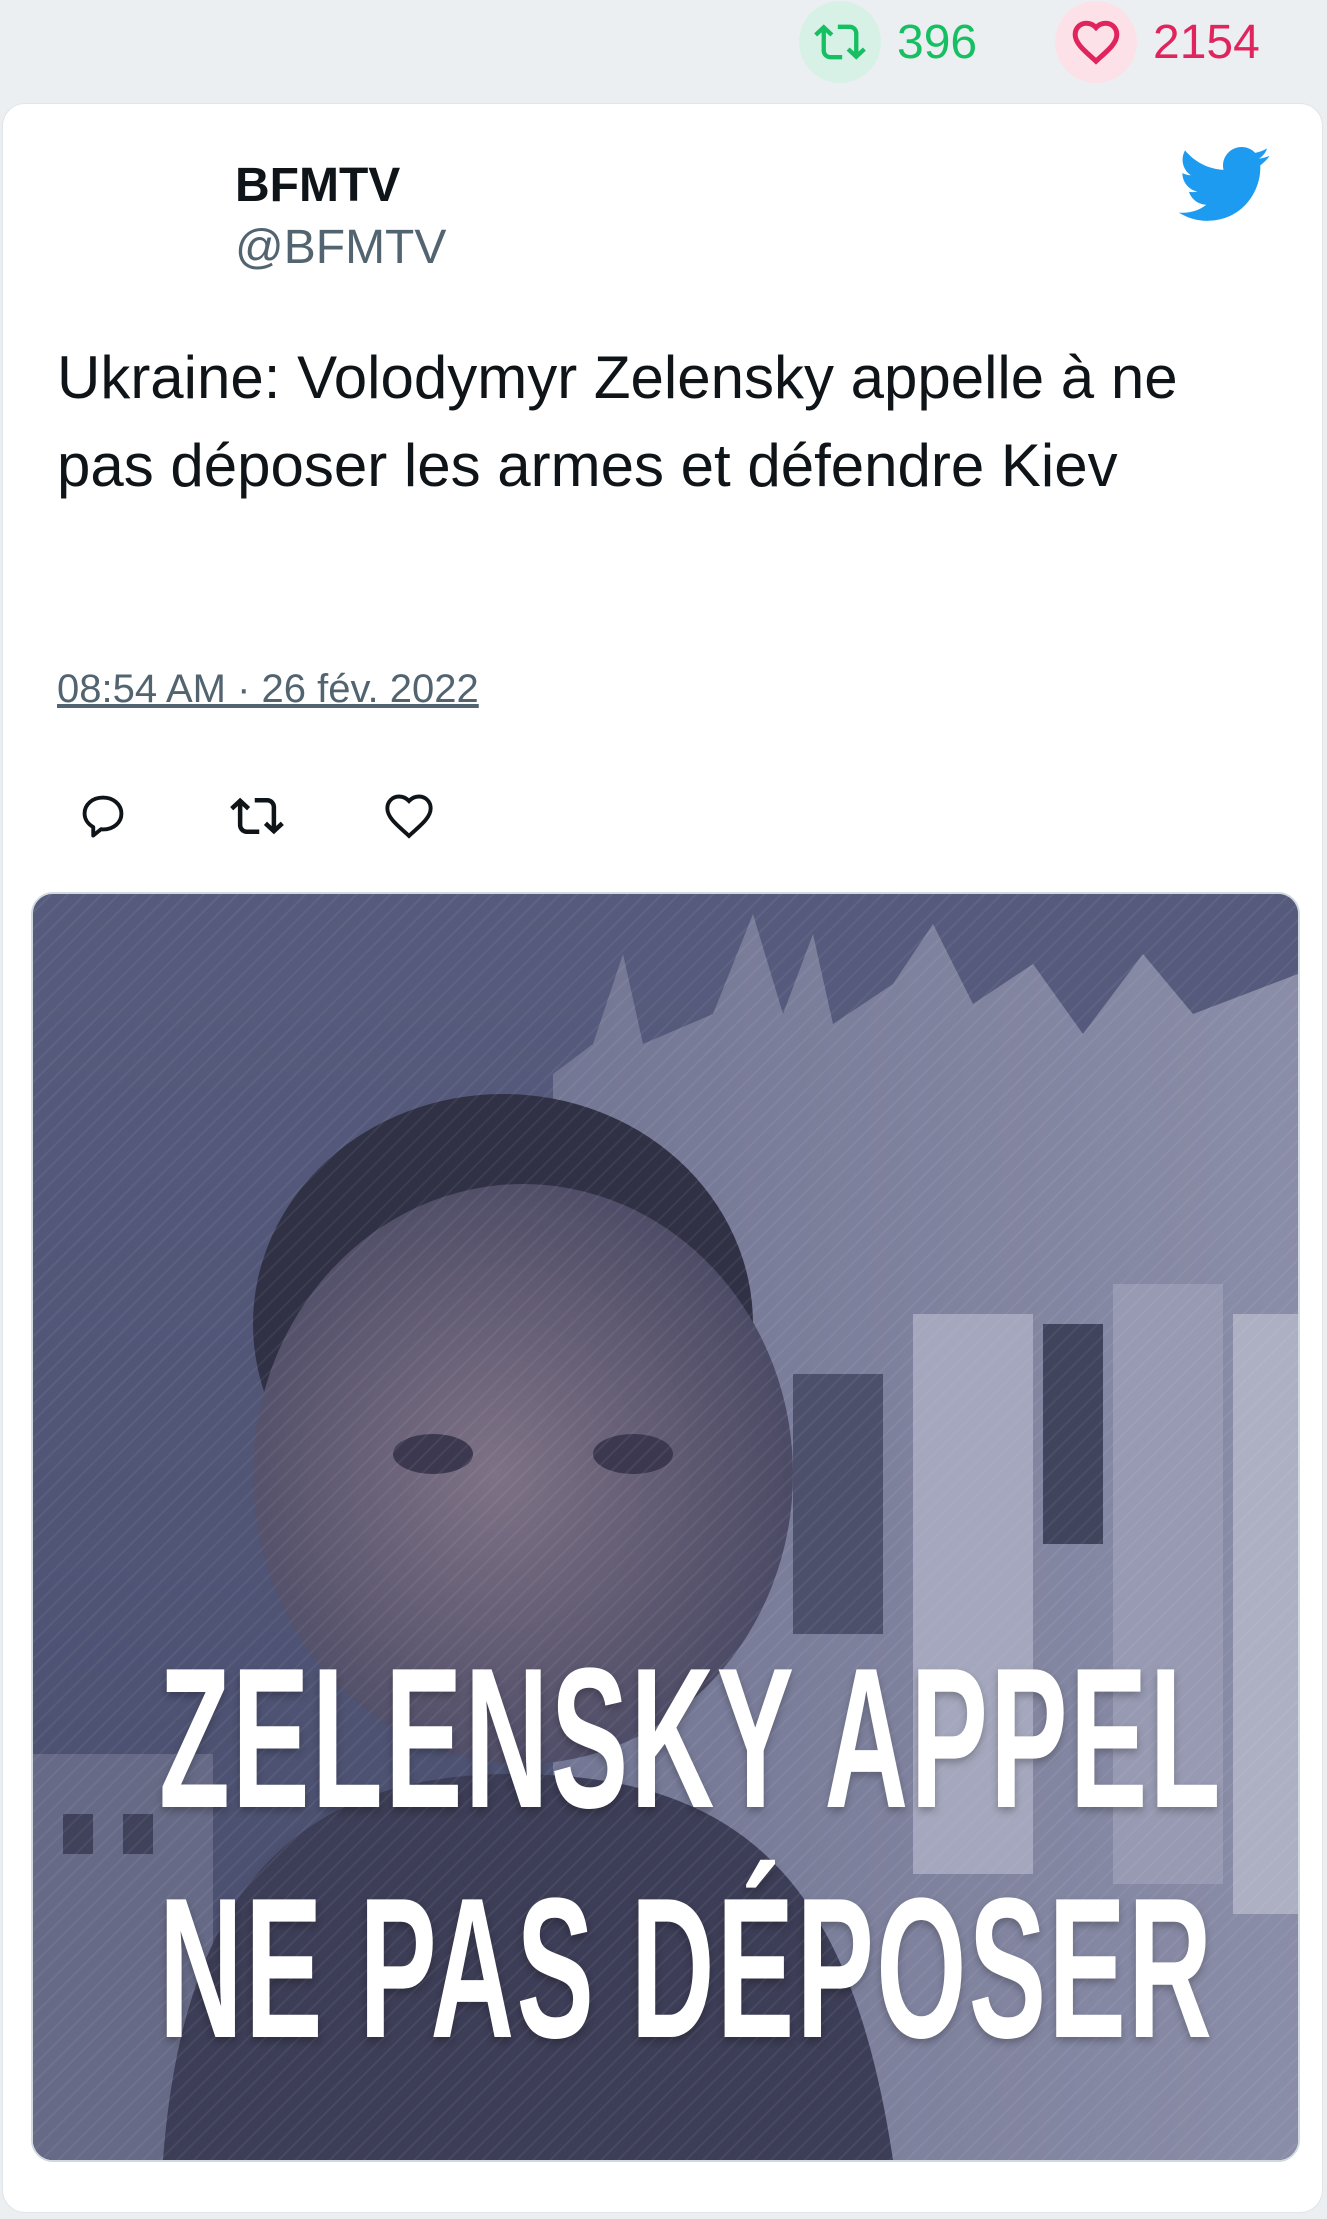 The image size is (1327, 2219). I want to click on heart-action-icon, so click(409, 816).